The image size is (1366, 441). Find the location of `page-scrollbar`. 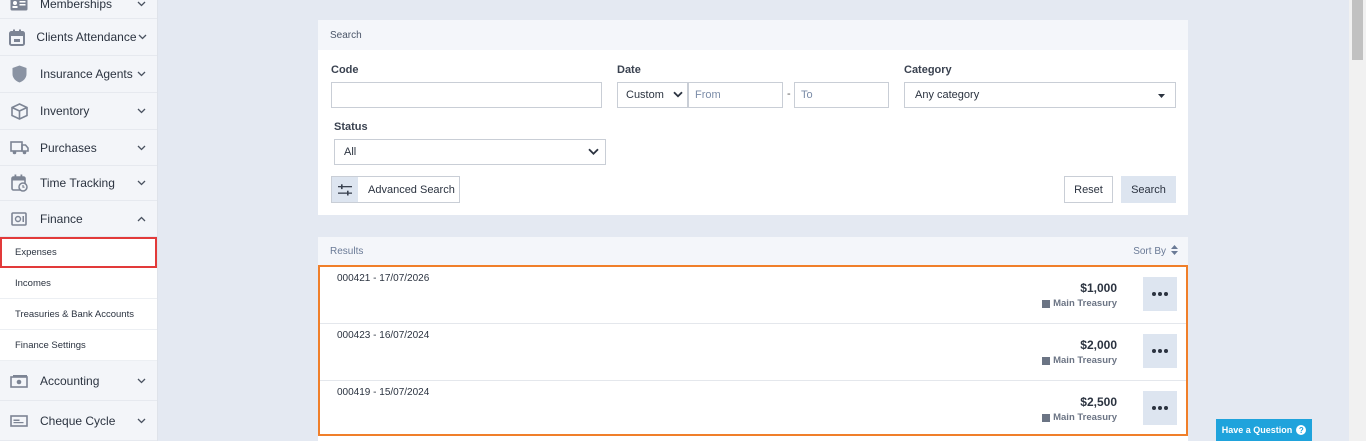

page-scrollbar is located at coordinates (1357, 220).